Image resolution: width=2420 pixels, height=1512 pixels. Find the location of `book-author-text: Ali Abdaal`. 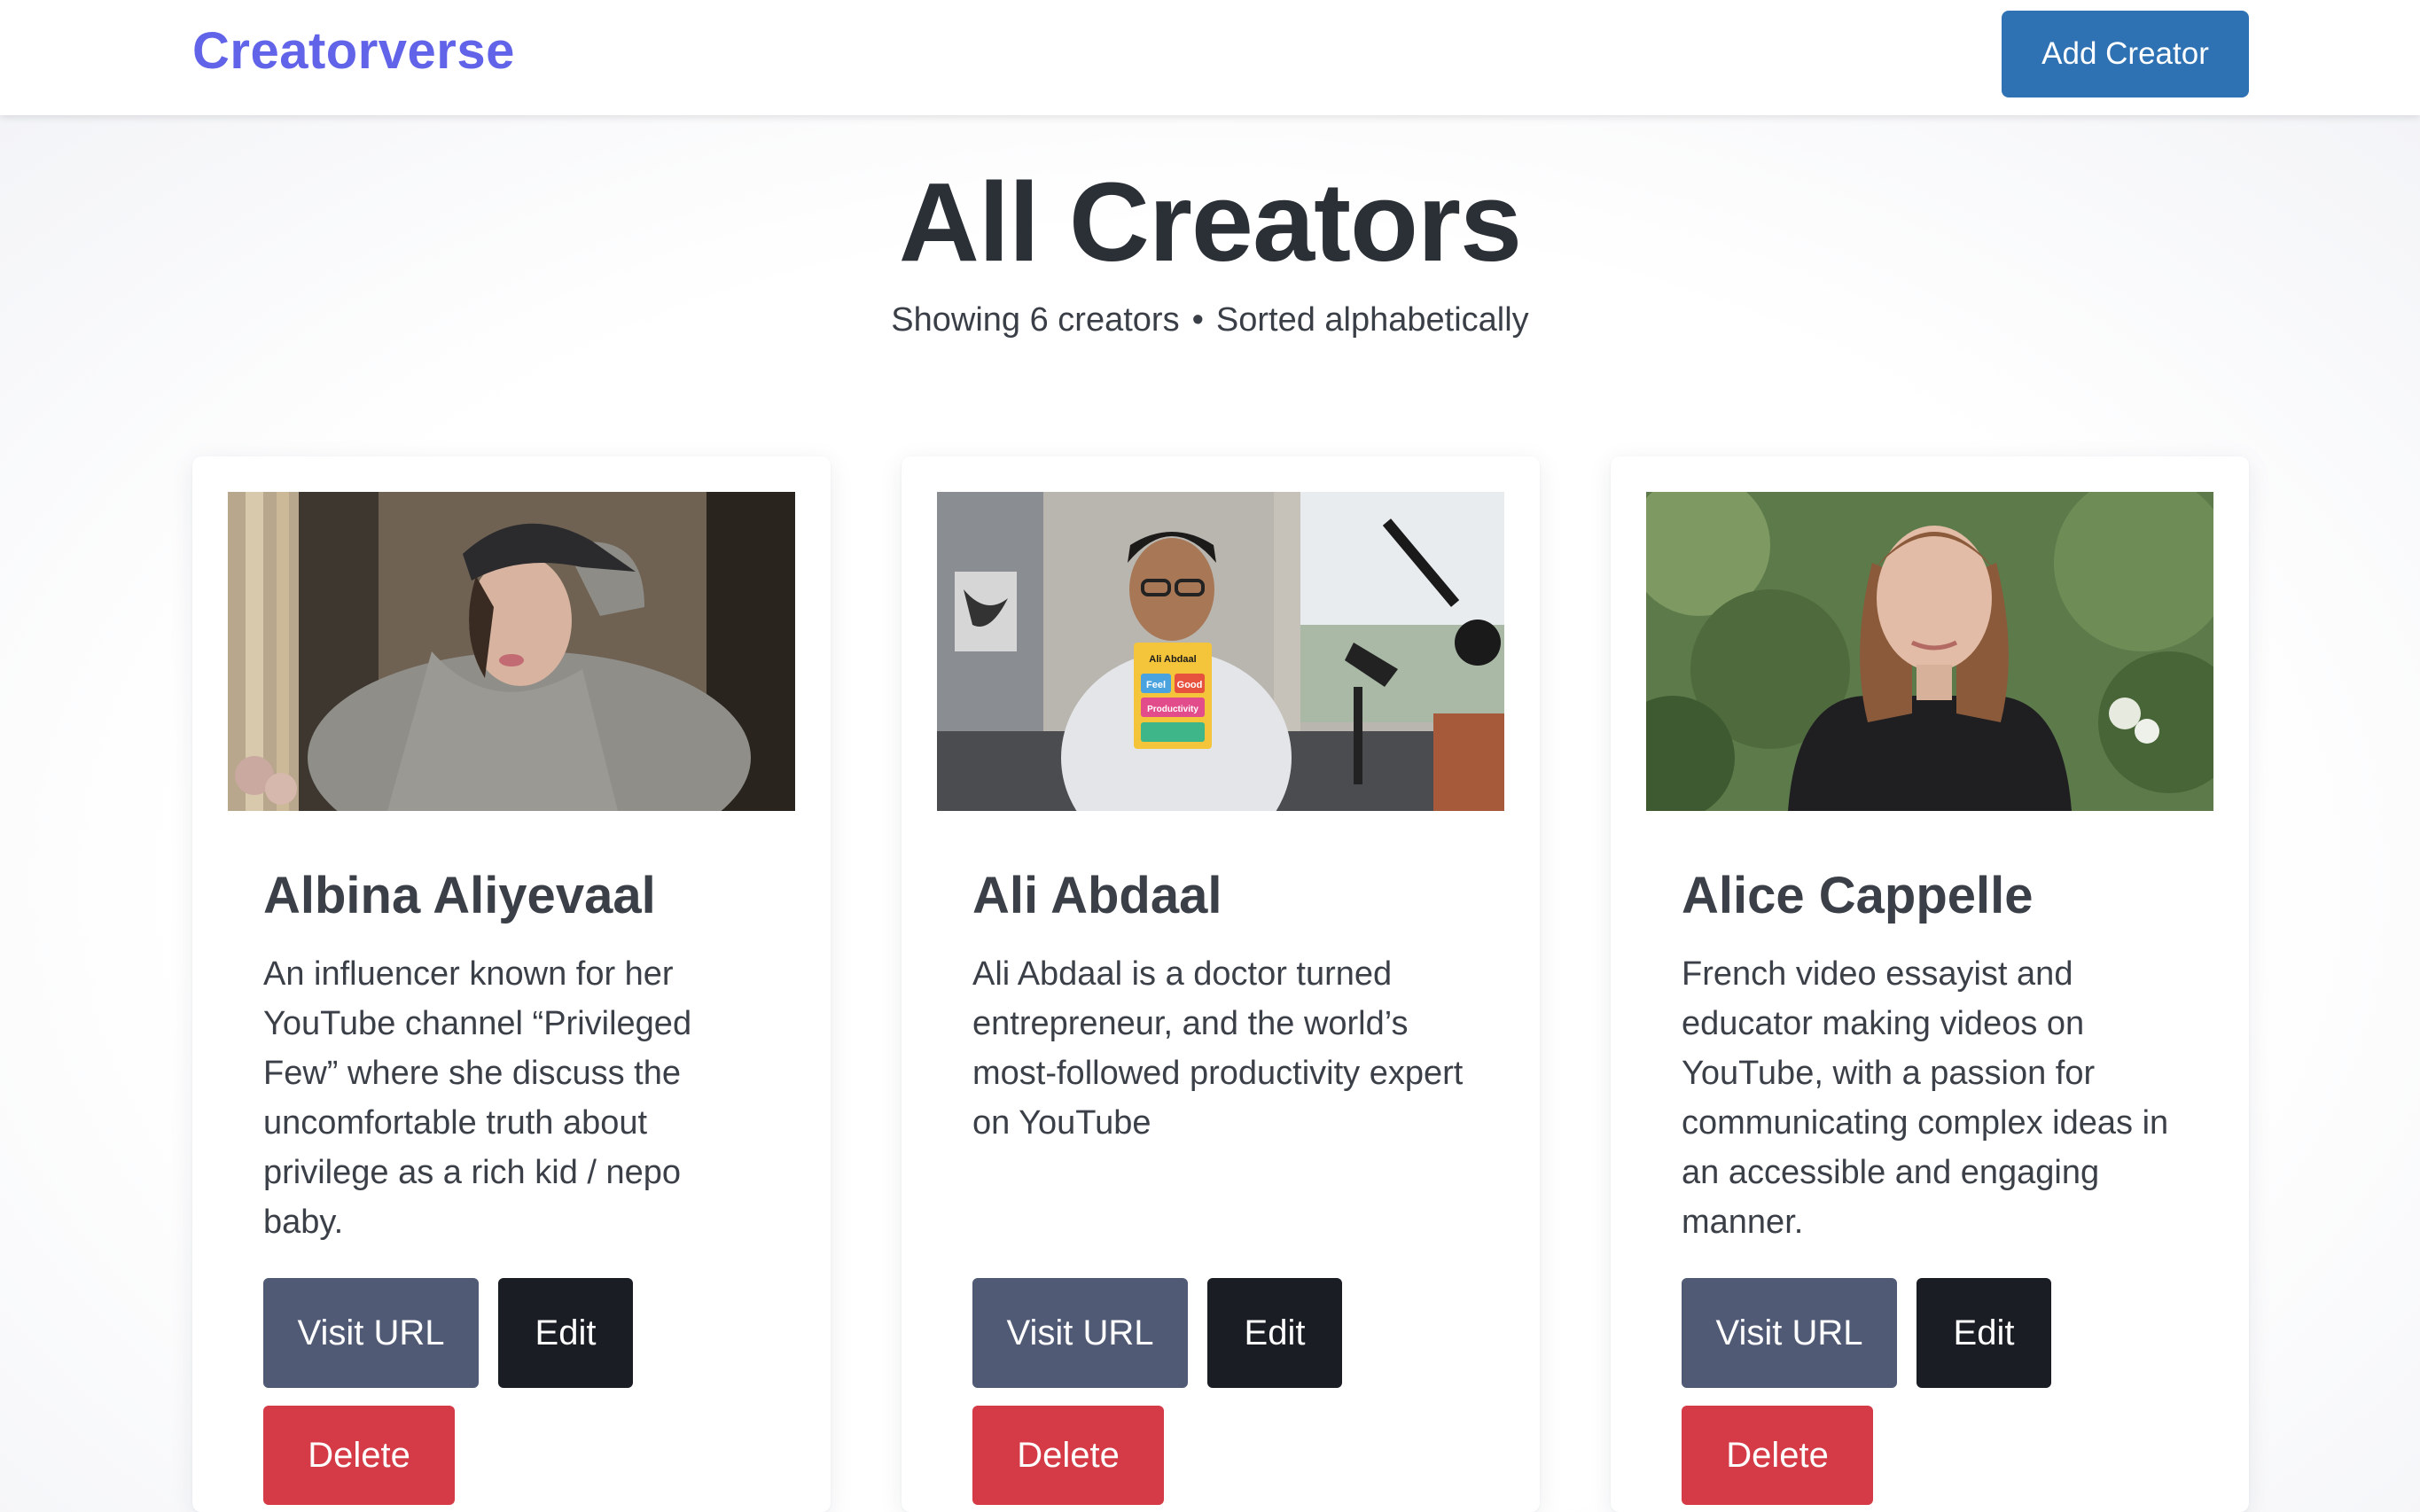

book-author-text: Ali Abdaal is located at coordinates (1172, 660).